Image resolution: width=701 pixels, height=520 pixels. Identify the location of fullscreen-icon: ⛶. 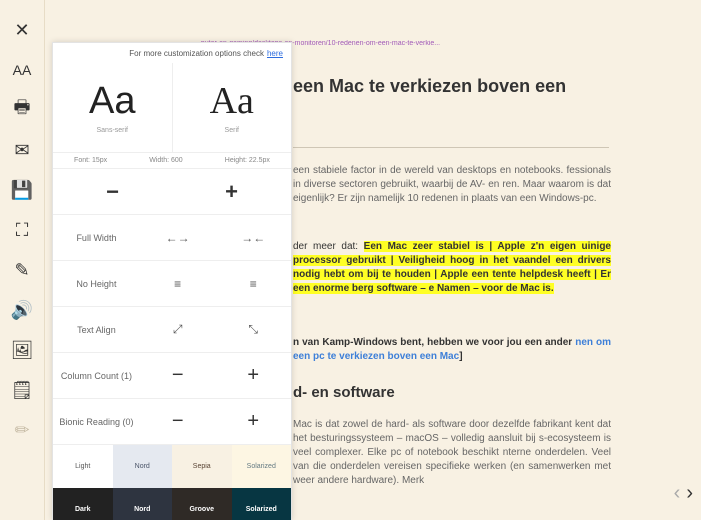
(22, 230).